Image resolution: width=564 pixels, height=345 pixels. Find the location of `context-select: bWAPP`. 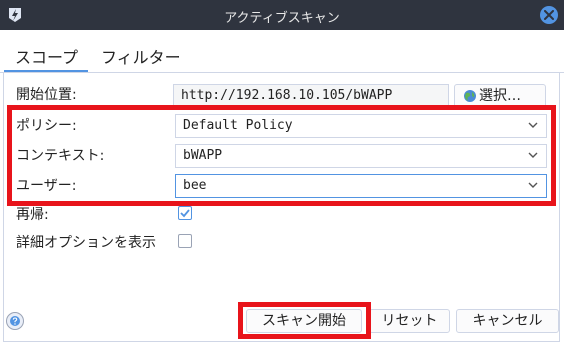

context-select: bWAPP is located at coordinates (361, 156).